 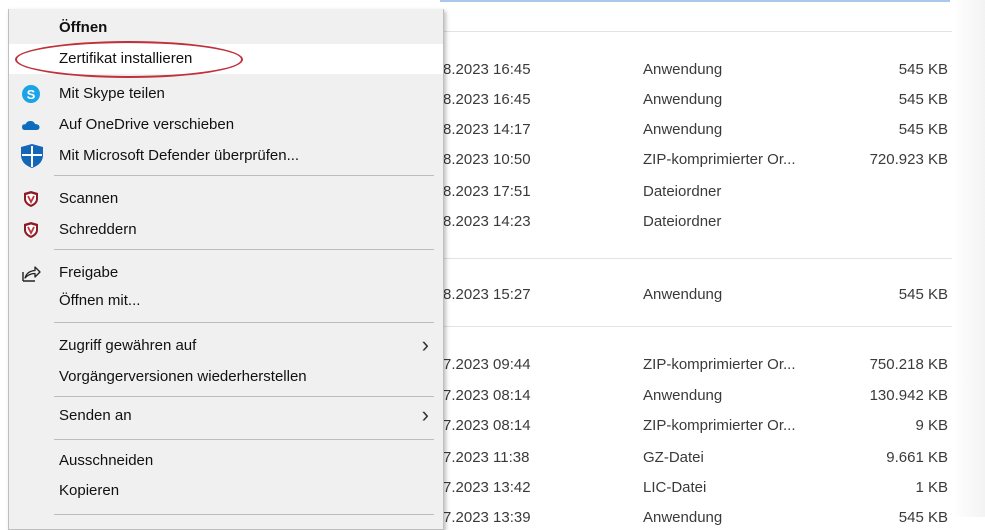 What do you see at coordinates (487, 364) in the screenshot?
I see `file-date: 7.2023 09:44` at bounding box center [487, 364].